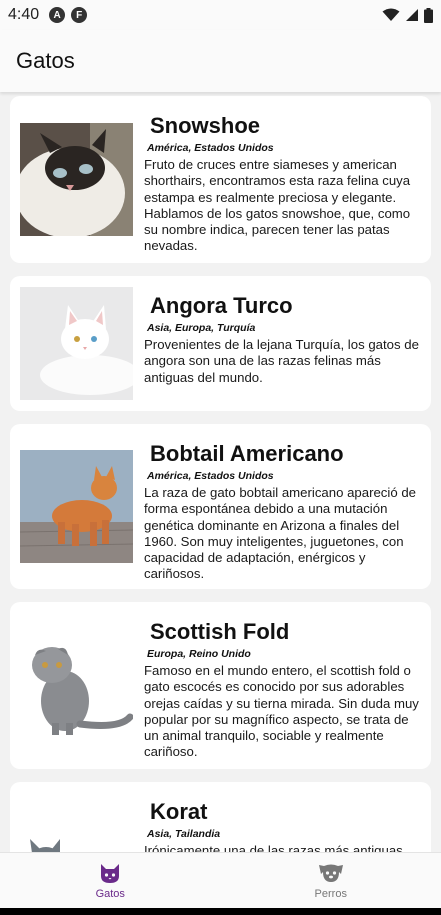 This screenshot has width=441, height=915. Describe the element at coordinates (412, 15) in the screenshot. I see `signal-icon` at that location.